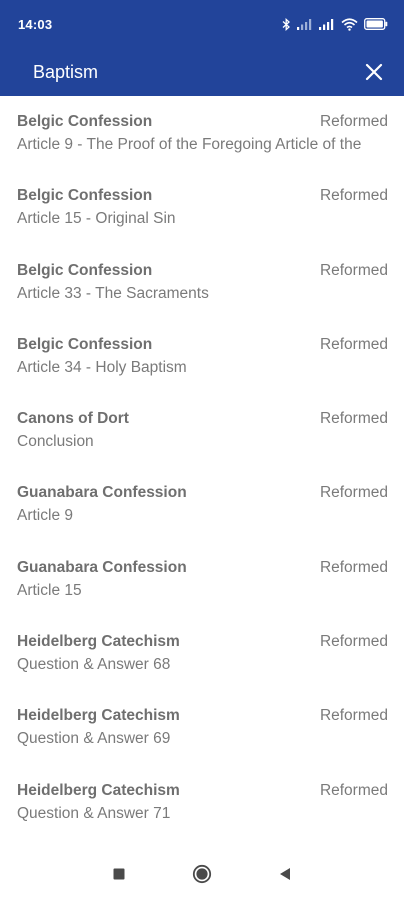 The image size is (404, 900). Describe the element at coordinates (202, 24) in the screenshot. I see `status-bar: 14:03` at that location.